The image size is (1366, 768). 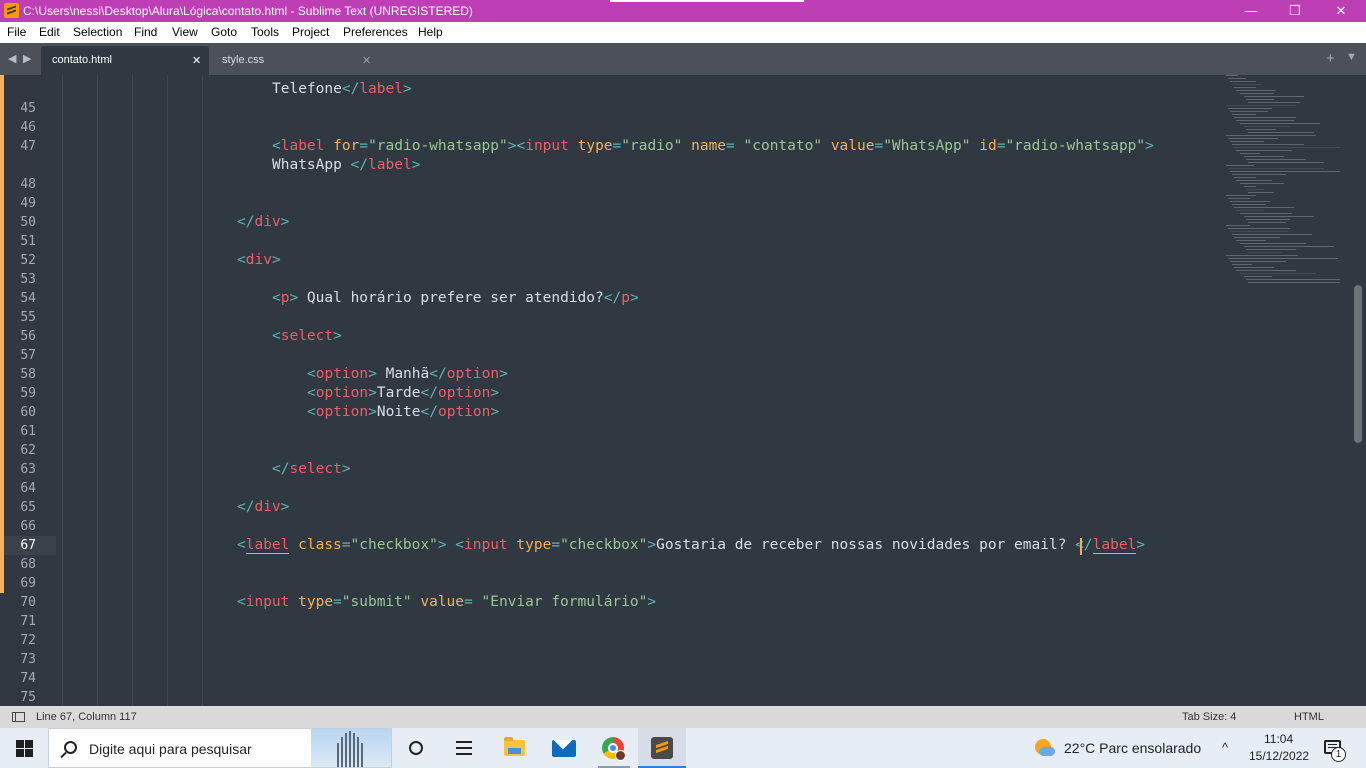 I want to click on task-view-icon, so click(x=416, y=748).